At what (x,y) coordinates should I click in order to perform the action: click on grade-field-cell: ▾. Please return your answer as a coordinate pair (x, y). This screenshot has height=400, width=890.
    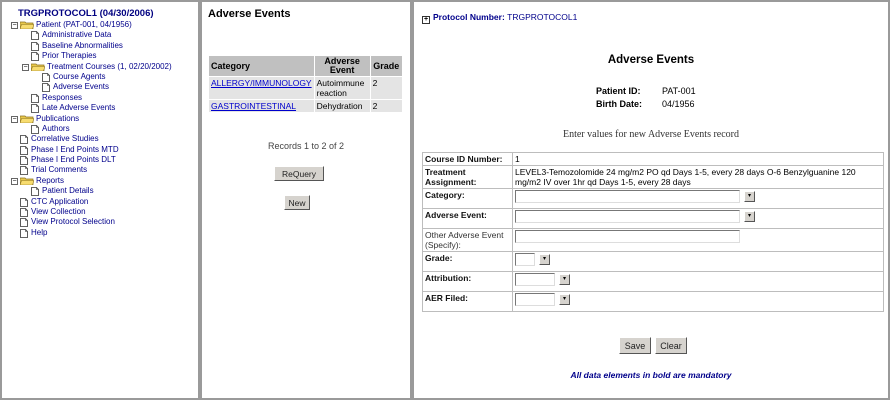
    Looking at the image, I should click on (698, 261).